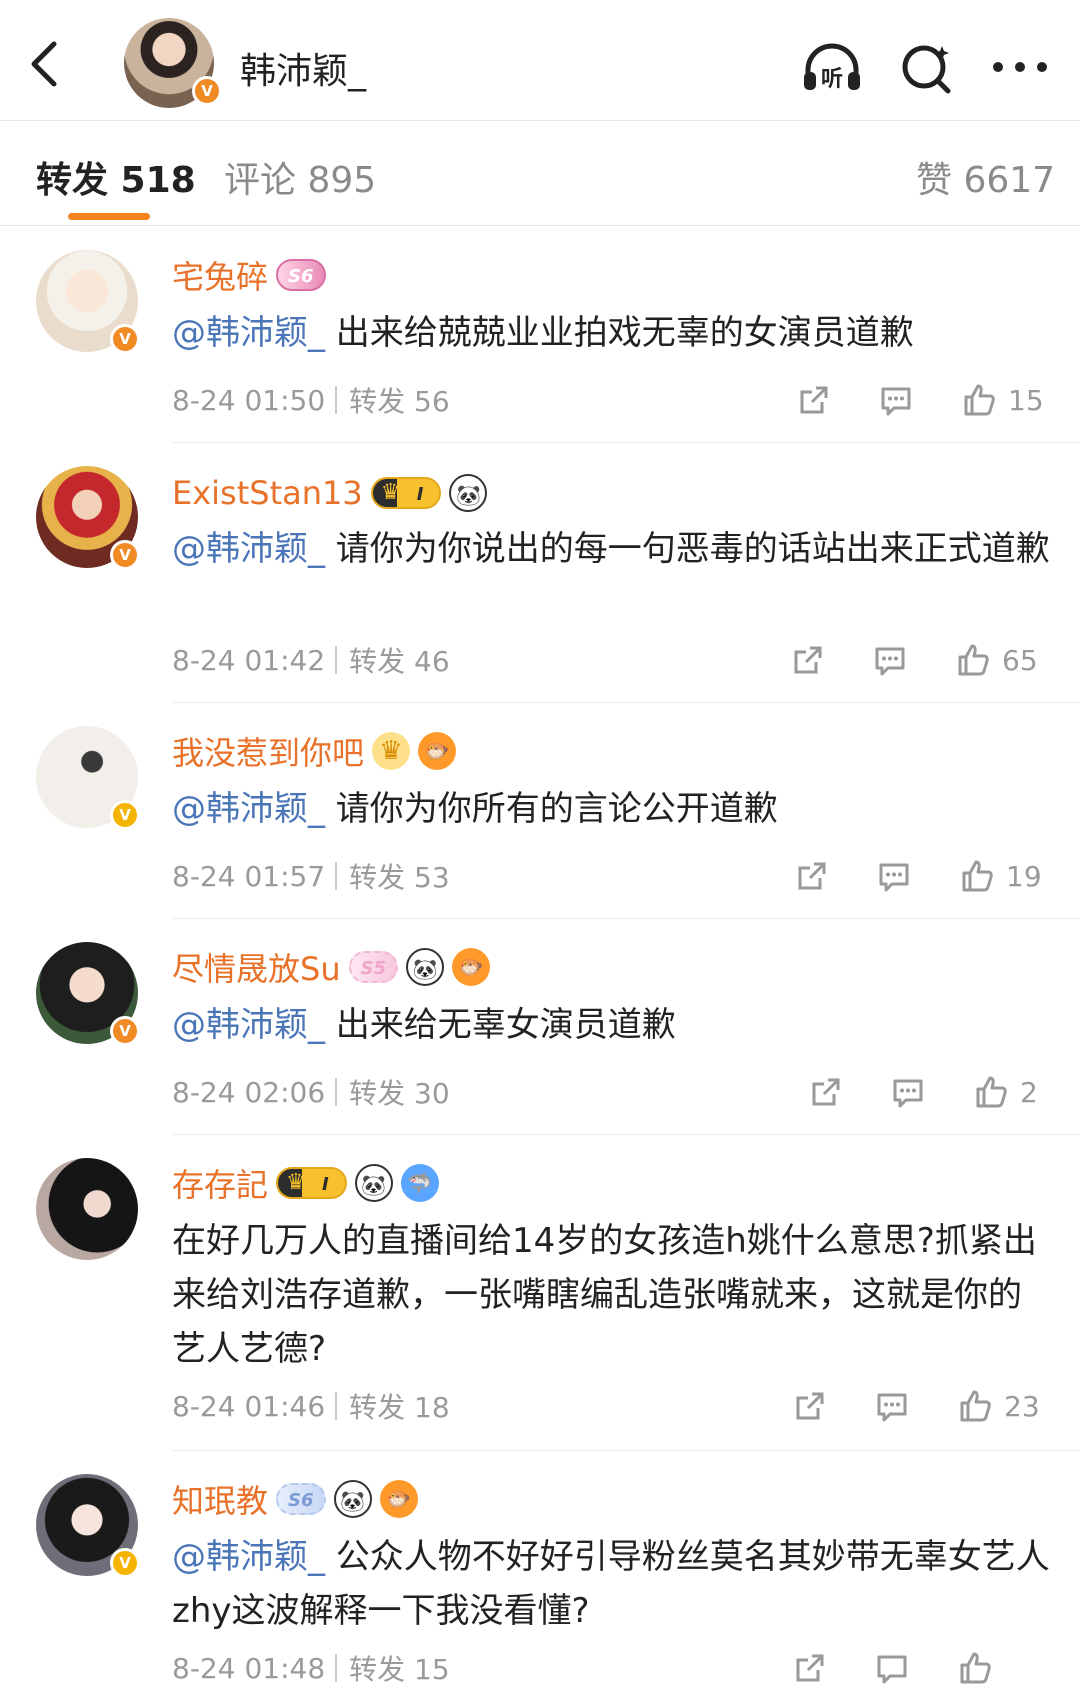 This screenshot has width=1080, height=1707. I want to click on comment-header: 宅兔碎 S6, so click(249, 275).